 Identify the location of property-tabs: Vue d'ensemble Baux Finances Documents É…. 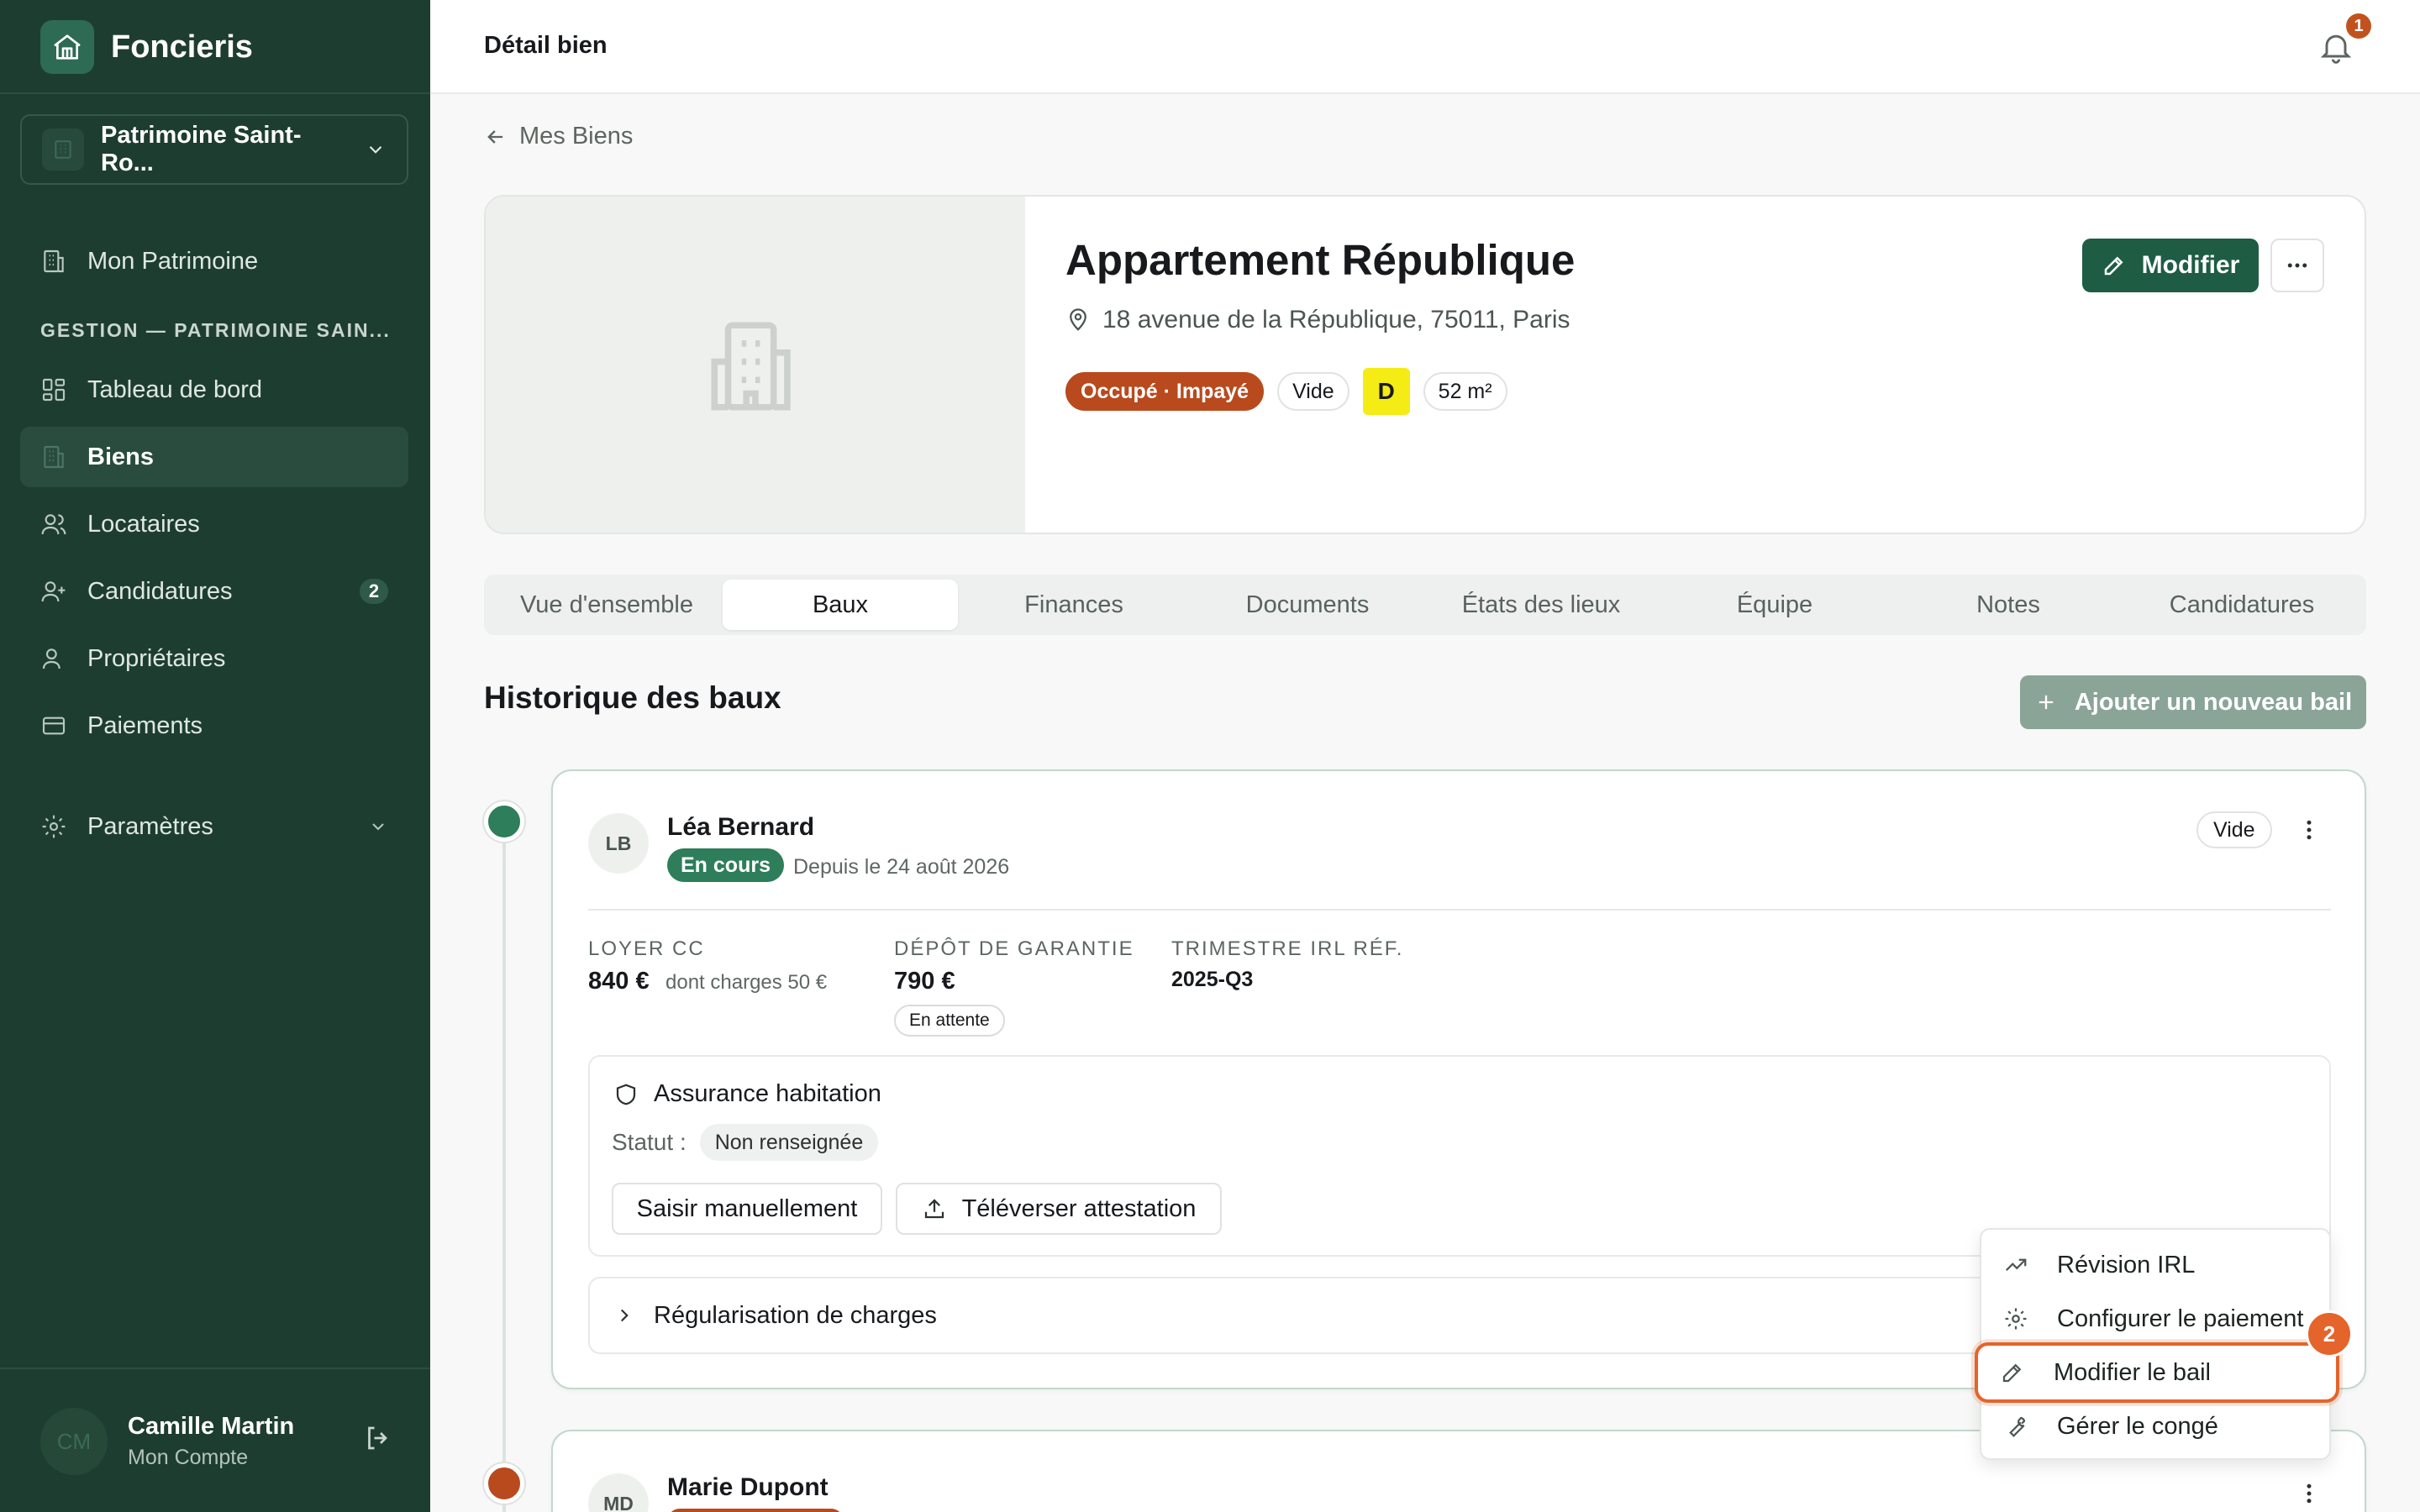
(1425, 605).